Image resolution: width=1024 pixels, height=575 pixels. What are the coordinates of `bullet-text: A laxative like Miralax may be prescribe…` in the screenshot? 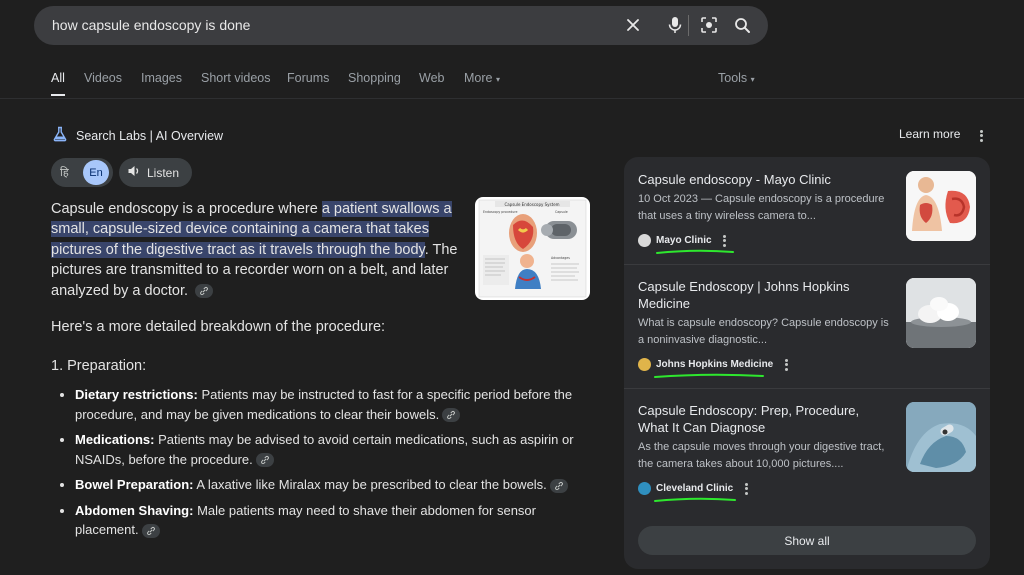 It's located at (370, 484).